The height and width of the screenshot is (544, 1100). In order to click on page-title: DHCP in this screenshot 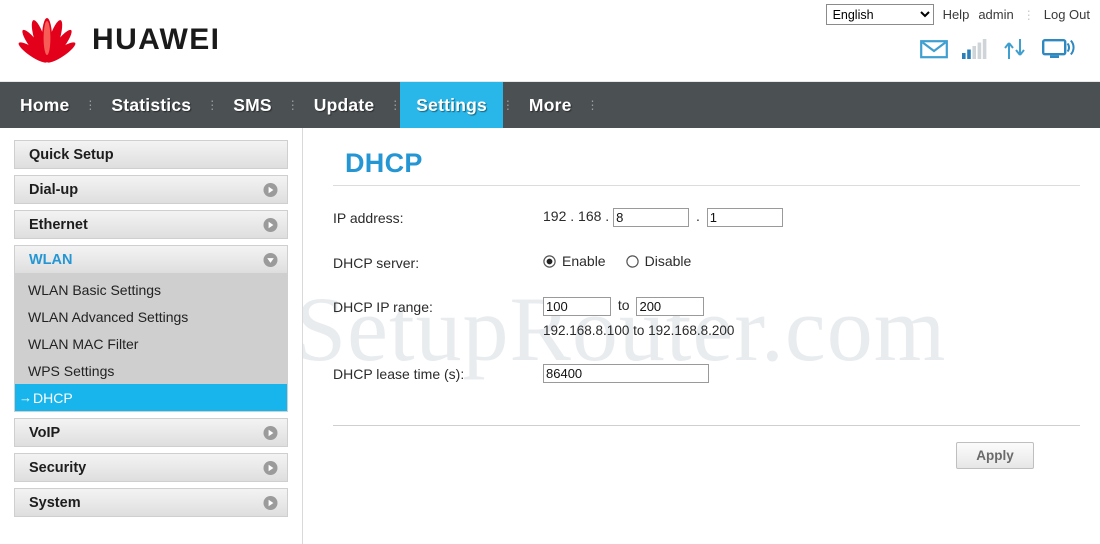, I will do `click(384, 163)`.